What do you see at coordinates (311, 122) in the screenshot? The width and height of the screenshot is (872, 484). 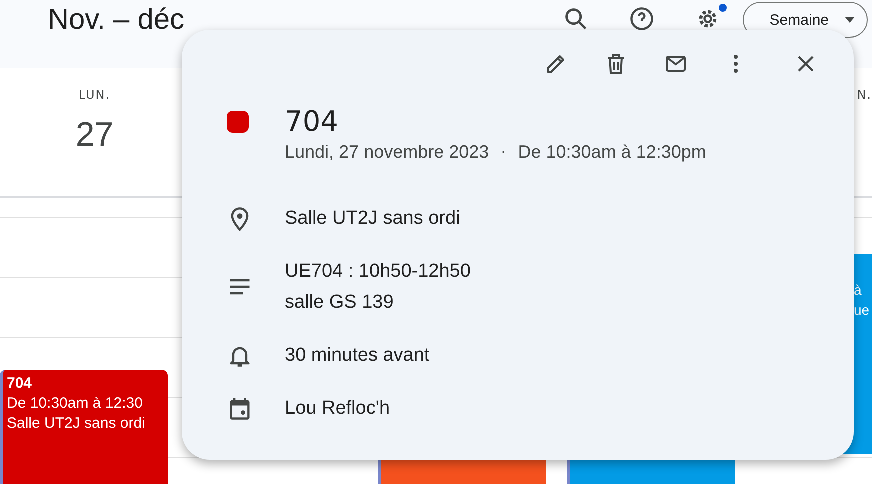 I see `event-title: 704` at bounding box center [311, 122].